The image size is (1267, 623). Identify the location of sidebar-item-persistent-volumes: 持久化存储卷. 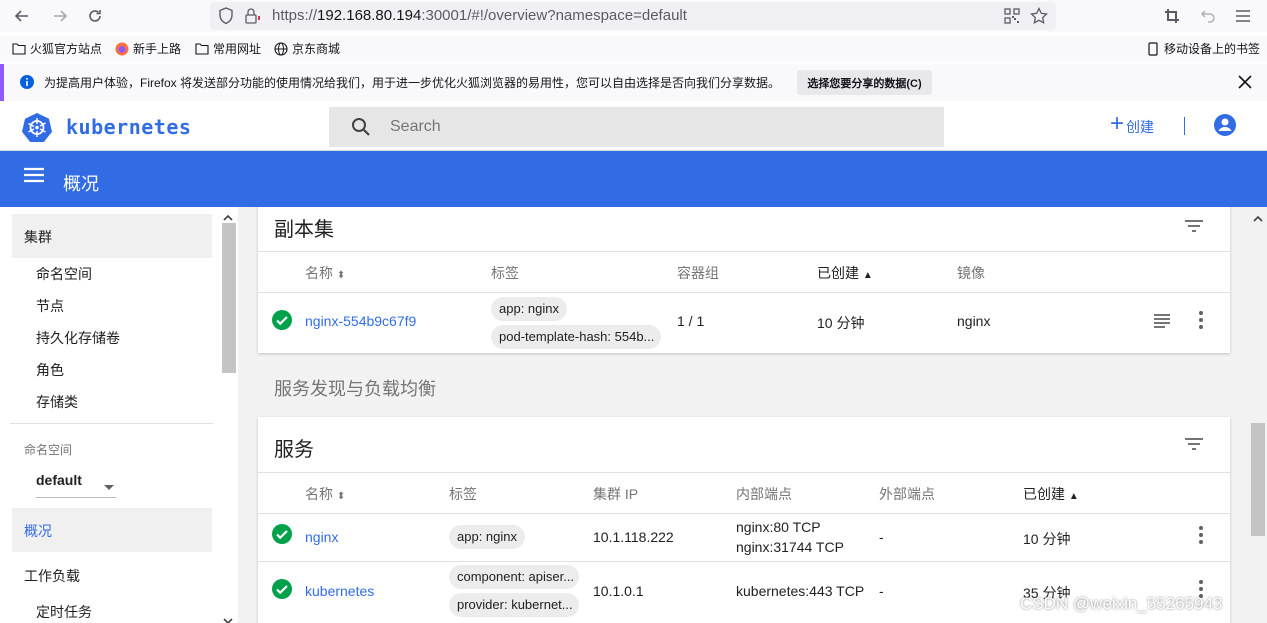
(78, 338).